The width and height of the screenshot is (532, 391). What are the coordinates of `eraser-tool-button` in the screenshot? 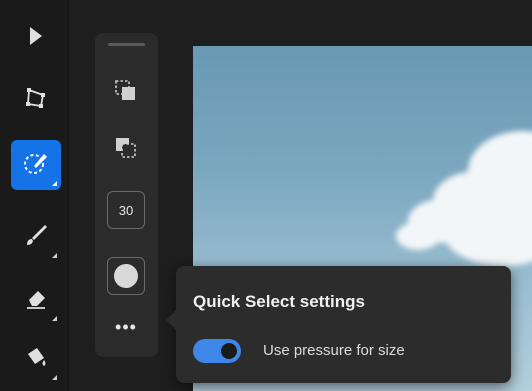 It's located at (36, 300).